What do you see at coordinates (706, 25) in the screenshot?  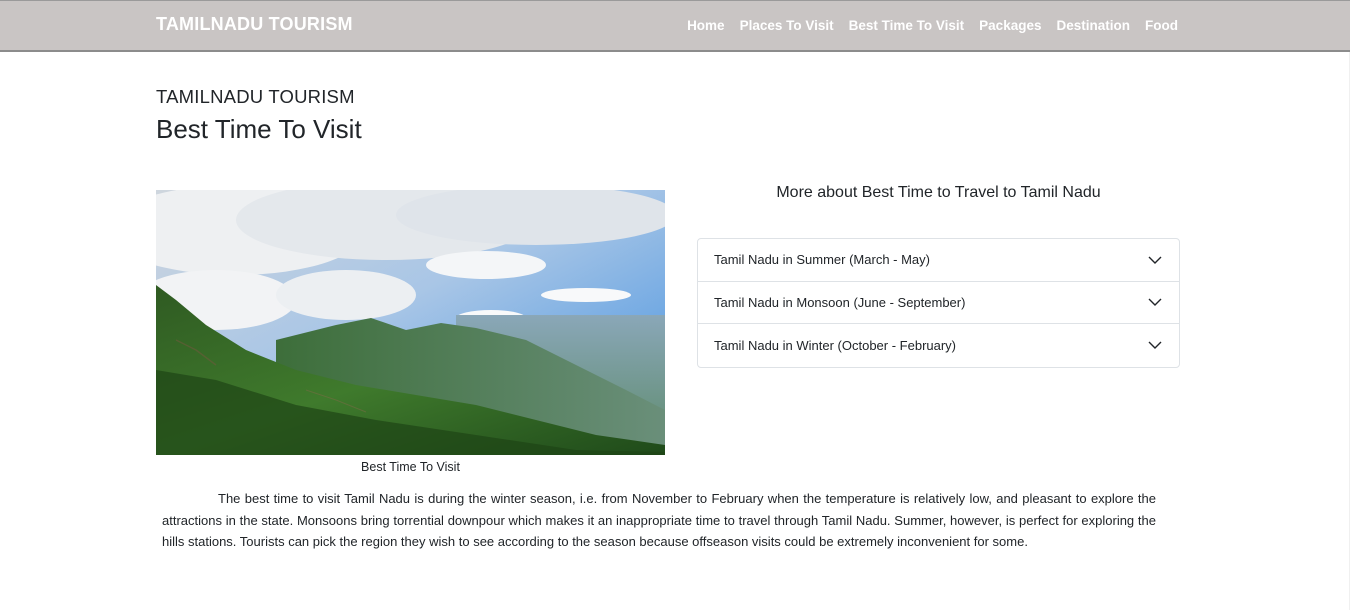 I see `nav-link-home: Home` at bounding box center [706, 25].